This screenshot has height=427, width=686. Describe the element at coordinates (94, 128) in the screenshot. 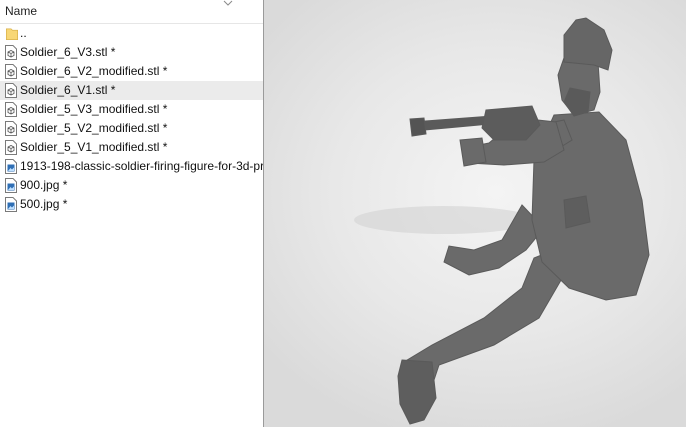

I see `file-name: Soldier_5_V2_modified.stl *` at that location.